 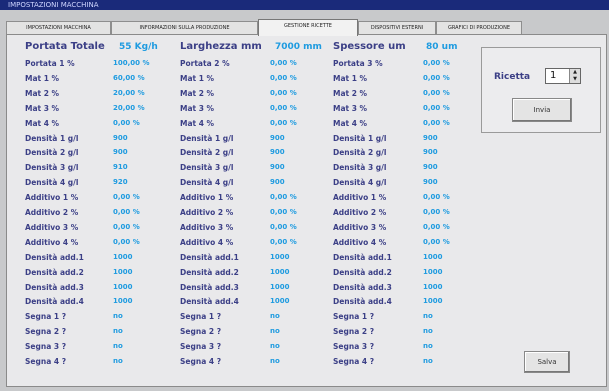 What do you see at coordinates (129, 78) in the screenshot?
I see `row-value: 60,00 %` at bounding box center [129, 78].